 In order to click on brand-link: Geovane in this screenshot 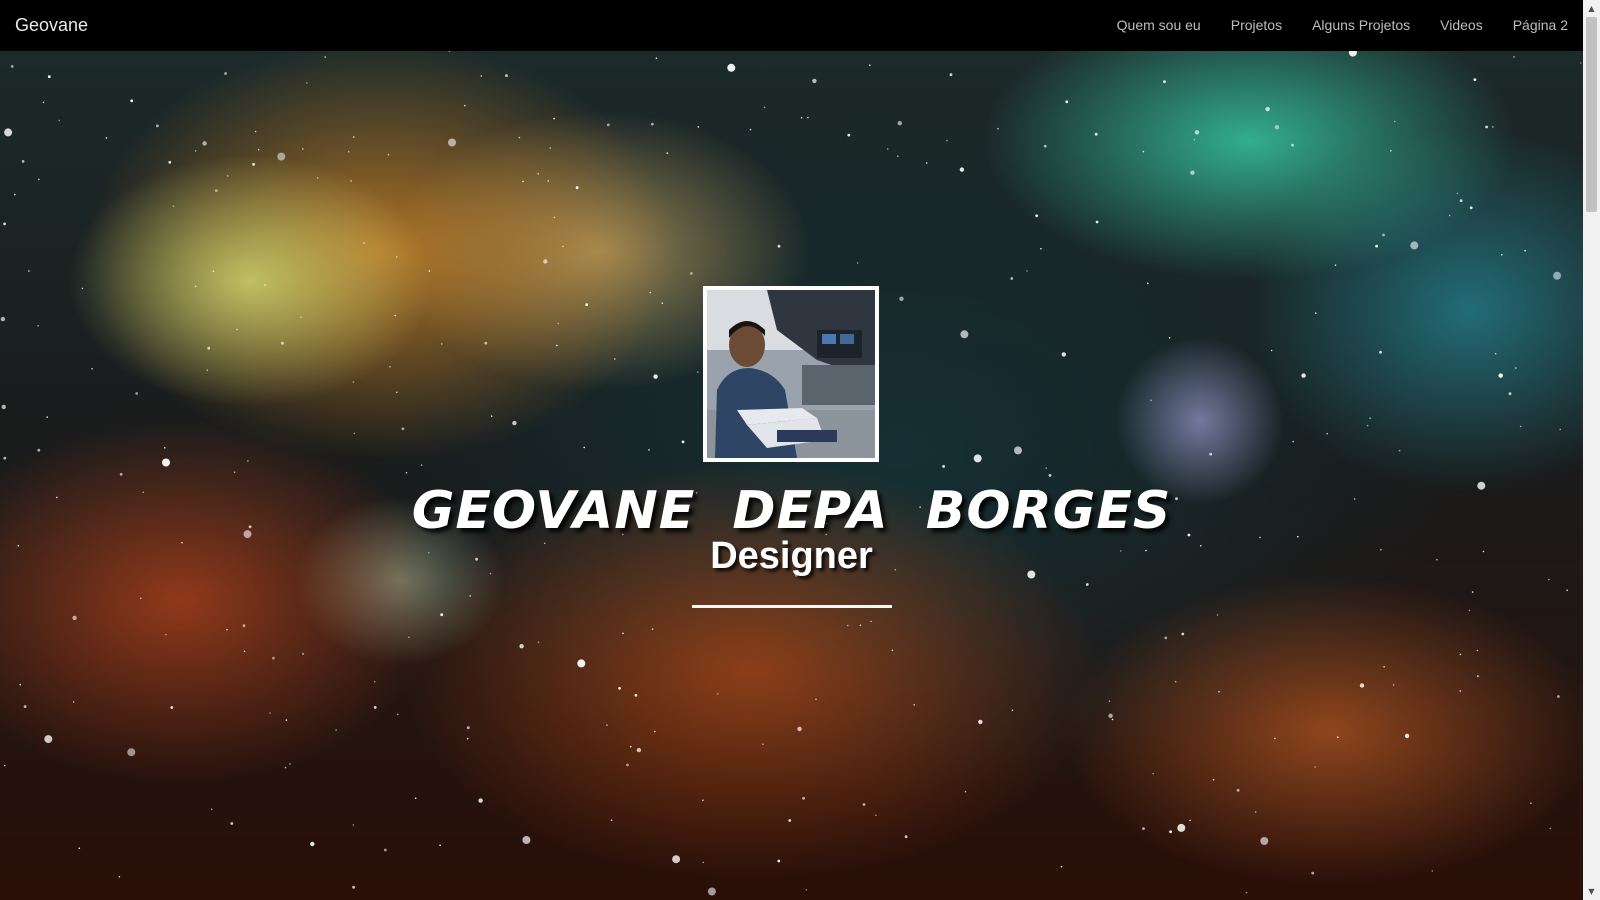, I will do `click(51, 25)`.